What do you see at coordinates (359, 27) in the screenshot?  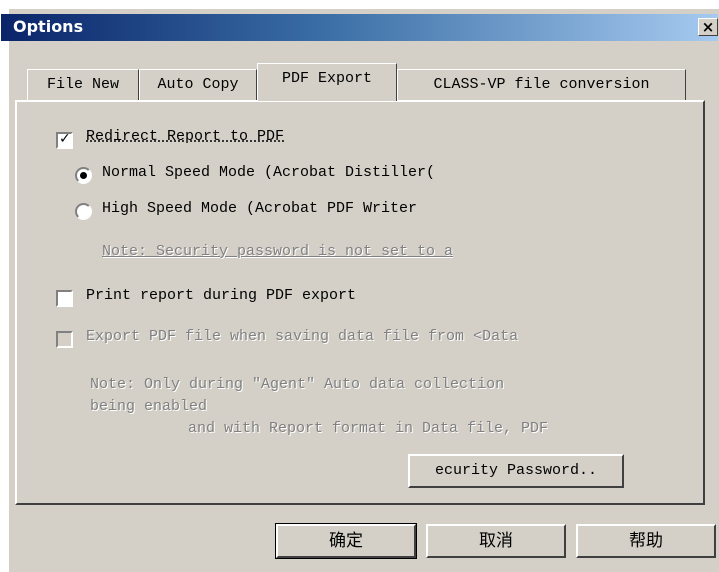 I see `title-bar: Options ×` at bounding box center [359, 27].